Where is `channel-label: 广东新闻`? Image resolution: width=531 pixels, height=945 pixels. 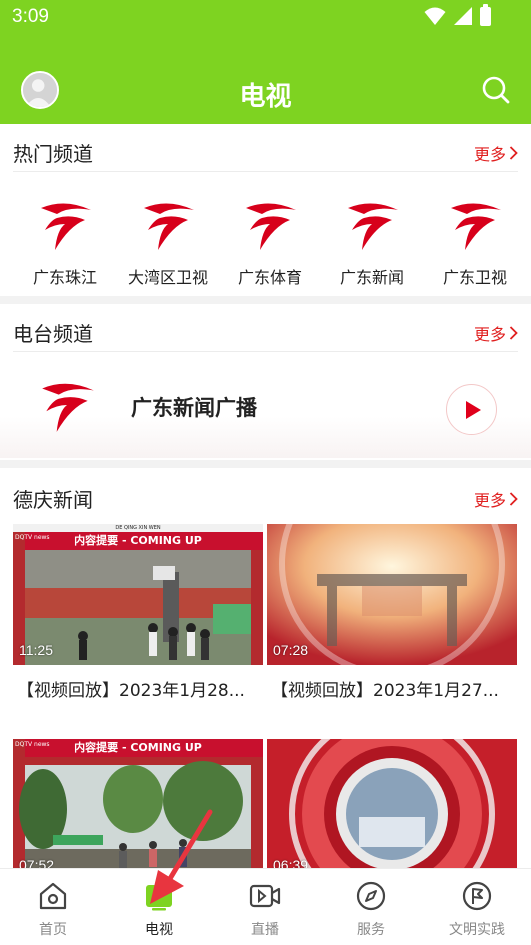 channel-label: 广东新闻 is located at coordinates (371, 277).